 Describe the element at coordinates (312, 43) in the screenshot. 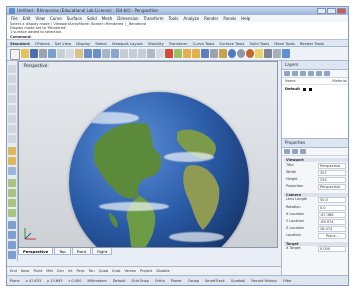

I see `tab-render-tools: Render Tools` at that location.